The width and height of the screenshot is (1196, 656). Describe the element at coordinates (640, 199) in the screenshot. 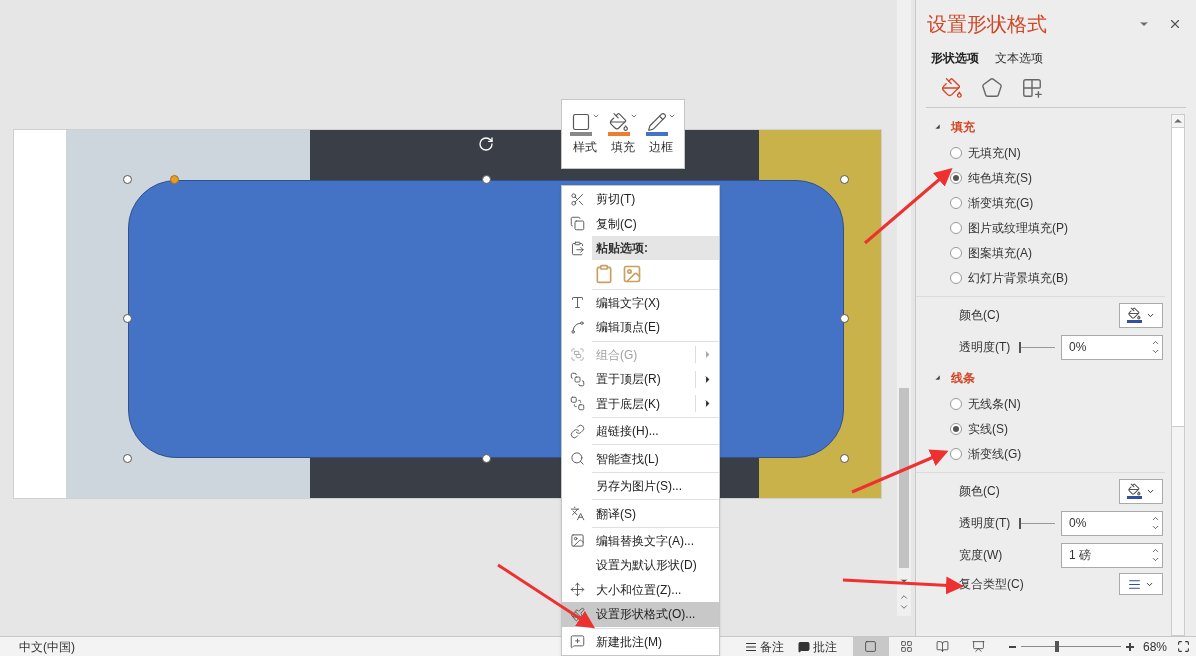

I see `menu-item: 剪切(T)` at that location.